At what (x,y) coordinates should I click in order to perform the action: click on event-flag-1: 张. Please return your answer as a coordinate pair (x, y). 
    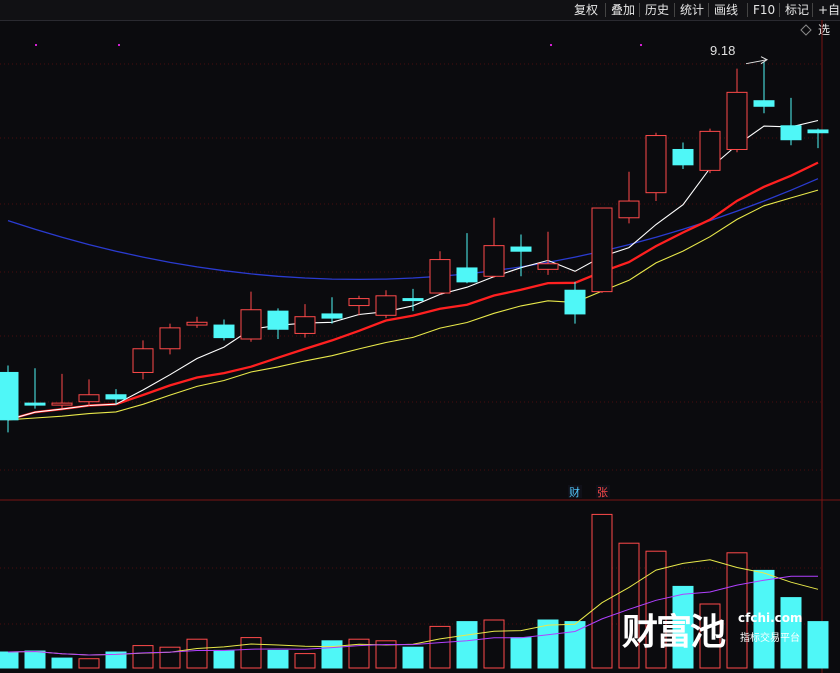
    Looking at the image, I should click on (603, 492).